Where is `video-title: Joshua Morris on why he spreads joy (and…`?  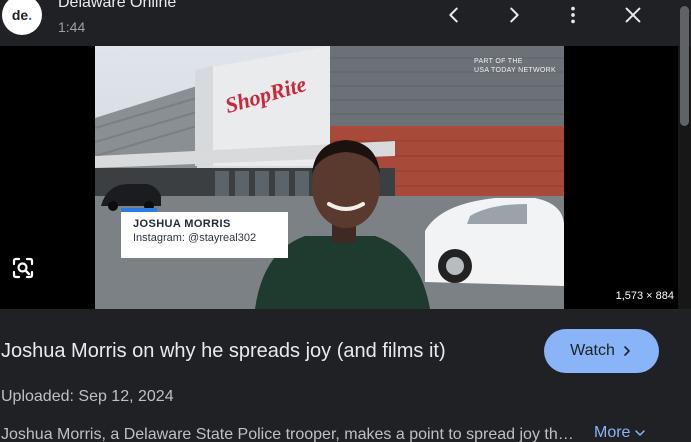
video-title: Joshua Morris on why he spreads joy (and… is located at coordinates (223, 351).